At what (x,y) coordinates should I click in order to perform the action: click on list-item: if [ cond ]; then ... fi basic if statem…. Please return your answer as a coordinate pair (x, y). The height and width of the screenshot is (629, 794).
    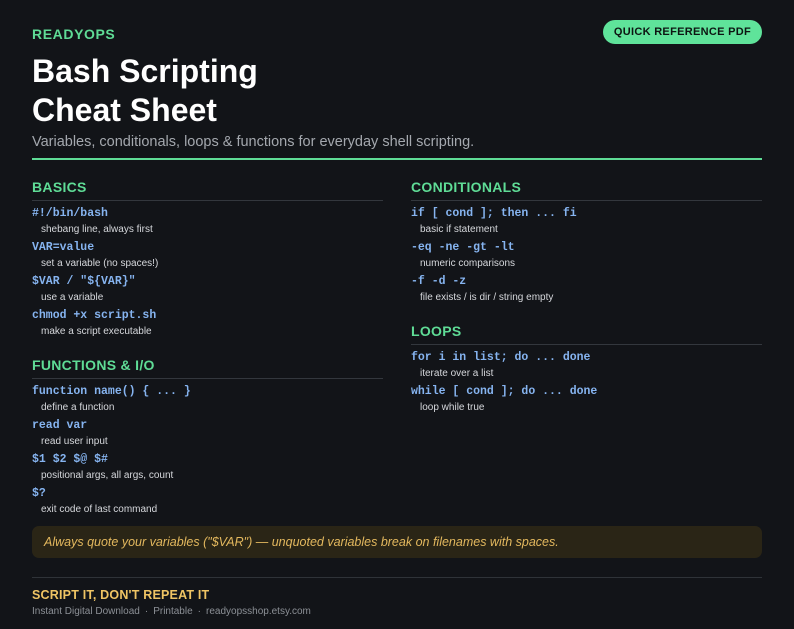
    Looking at the image, I should click on (586, 221).